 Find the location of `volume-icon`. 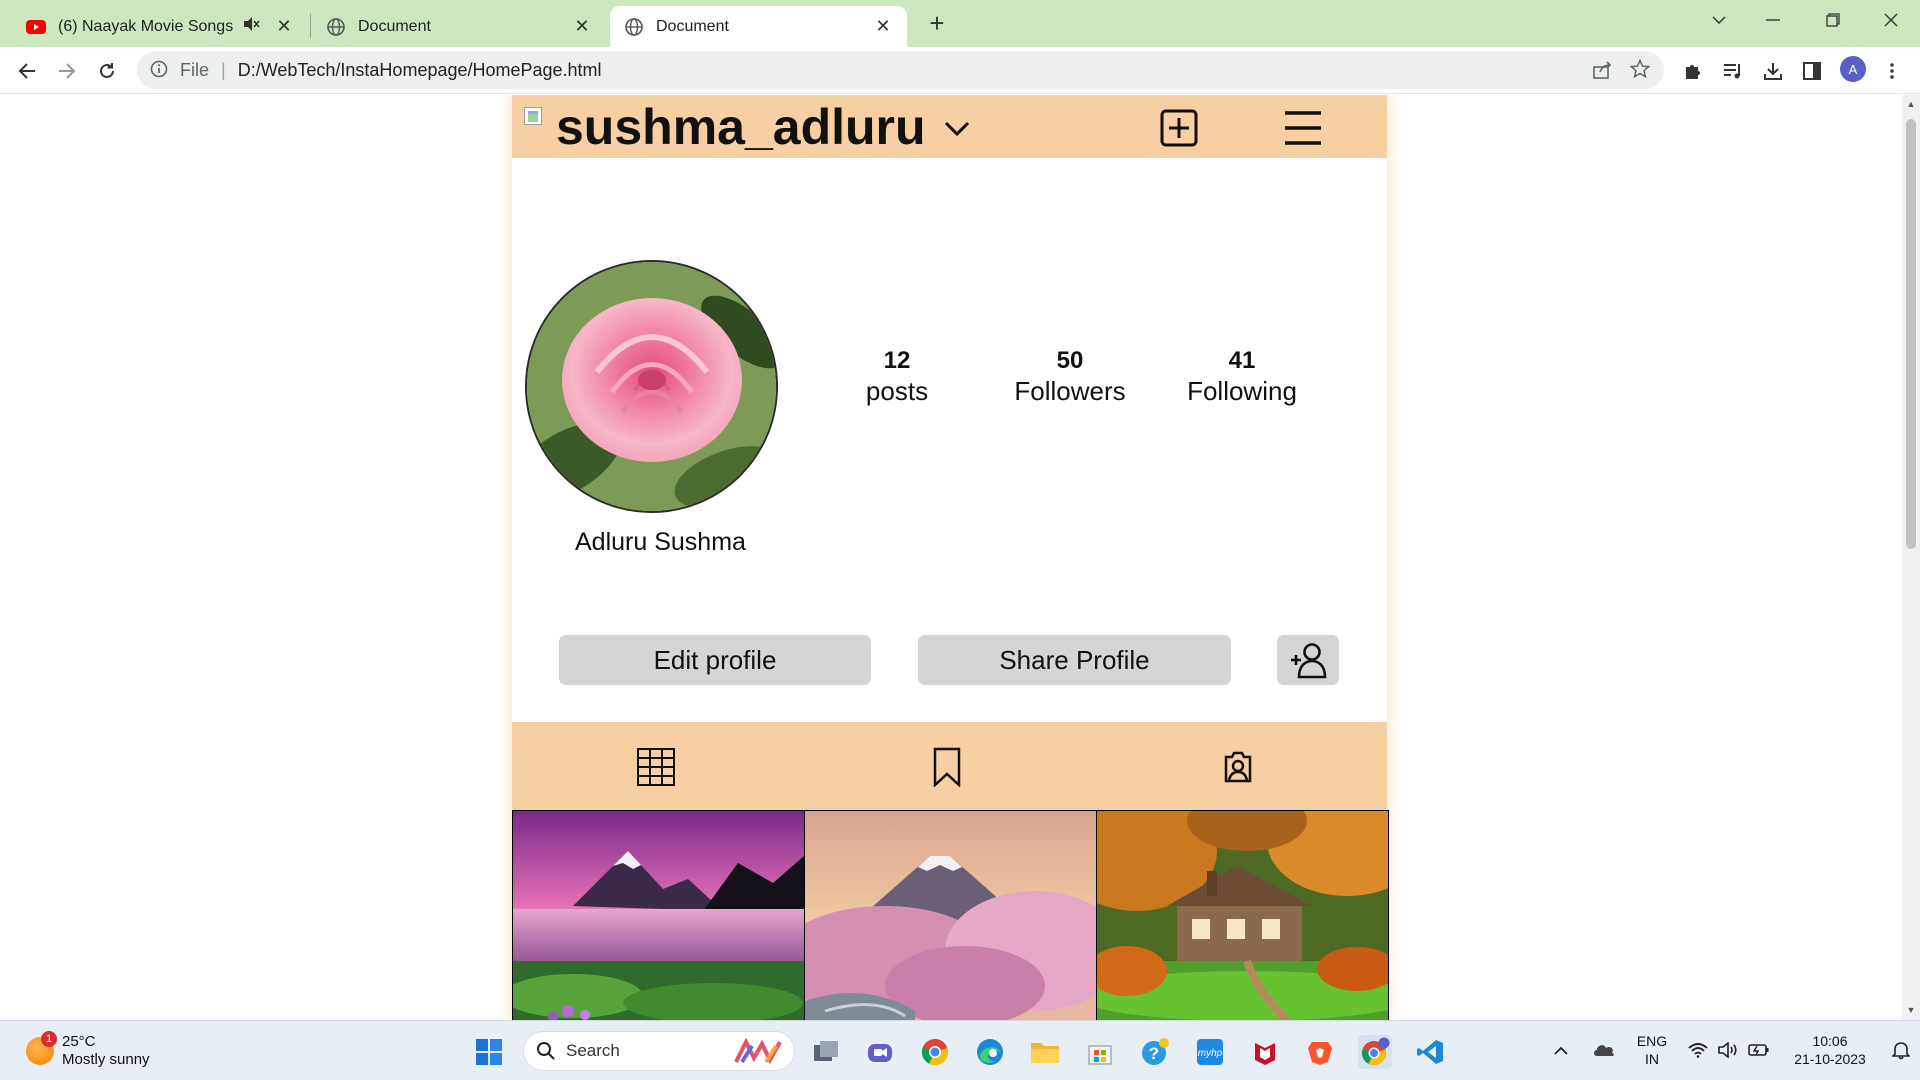

volume-icon is located at coordinates (1728, 1052).